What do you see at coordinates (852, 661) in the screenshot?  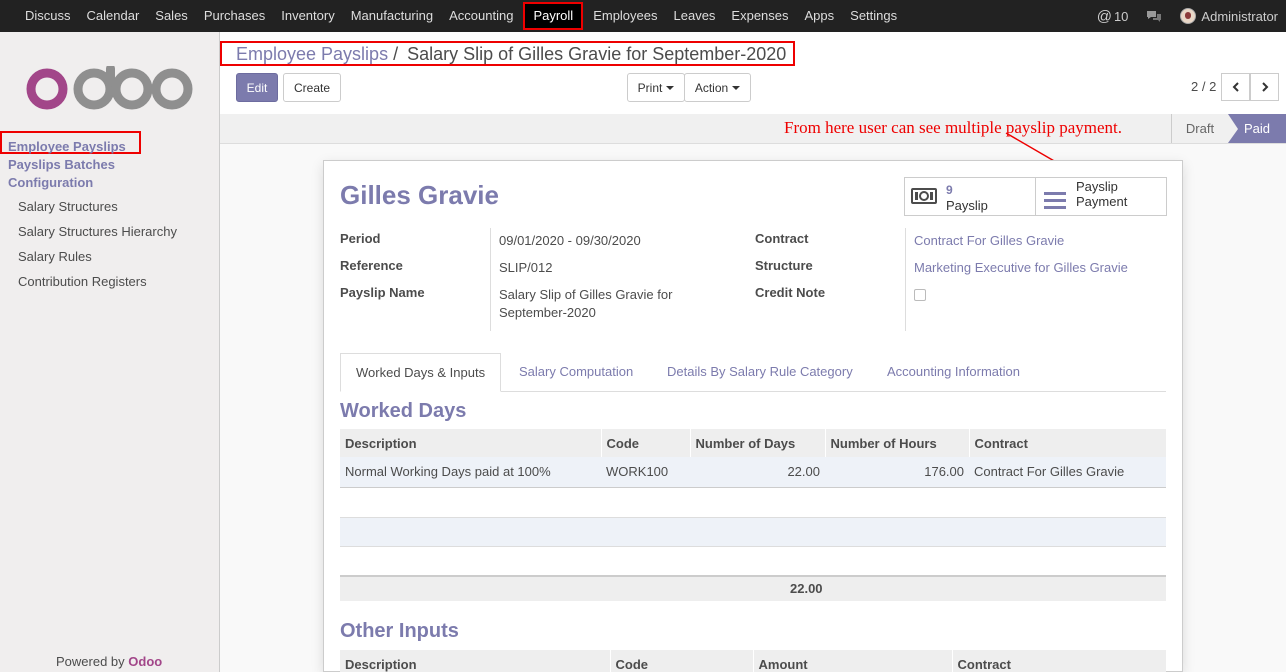 I see `col-amount: Amount` at bounding box center [852, 661].